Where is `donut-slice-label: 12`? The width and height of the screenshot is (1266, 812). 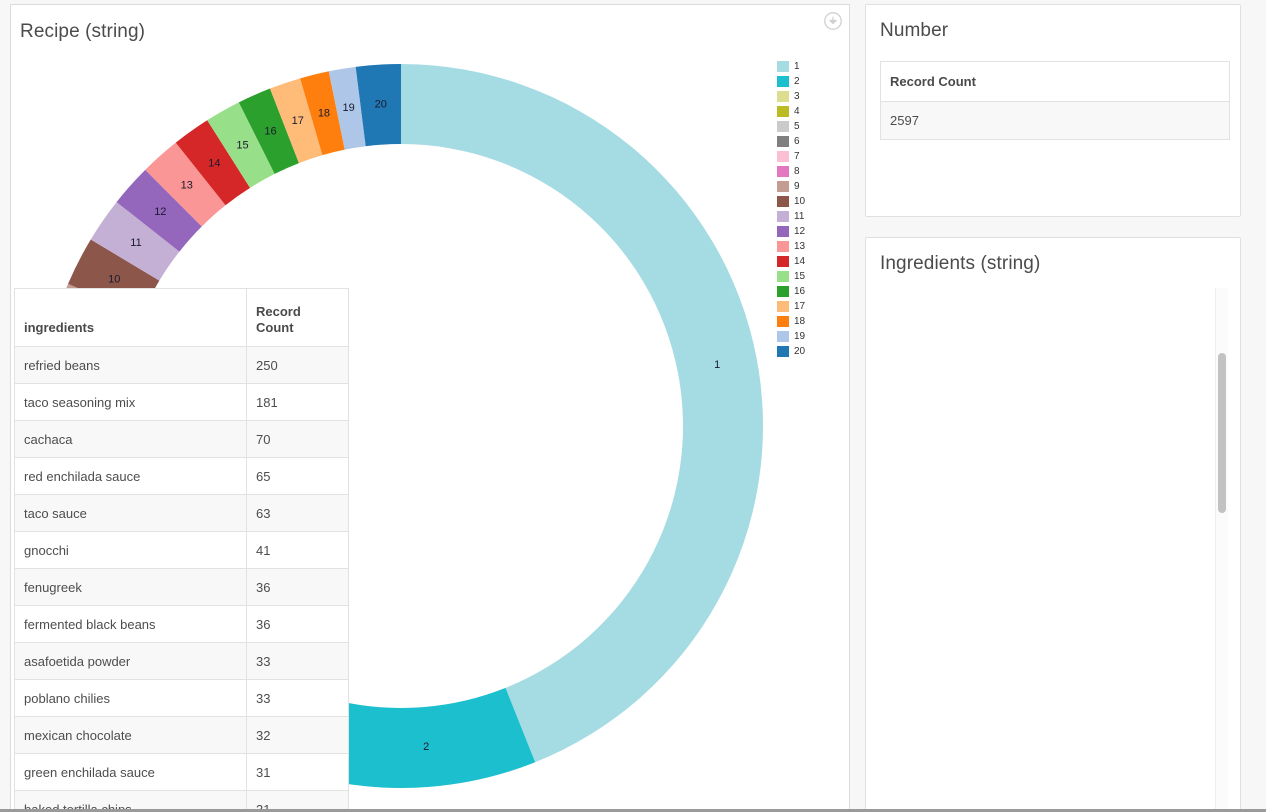
donut-slice-label: 12 is located at coordinates (160, 212).